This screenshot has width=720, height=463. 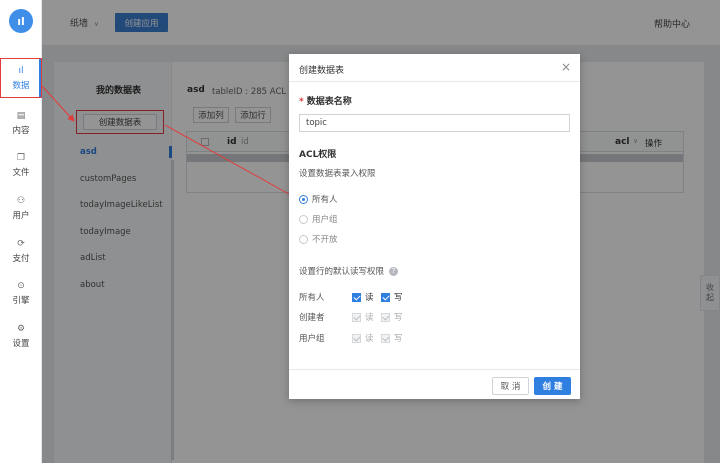 What do you see at coordinates (21, 258) in the screenshot?
I see `rail-item-label: 支付` at bounding box center [21, 258].